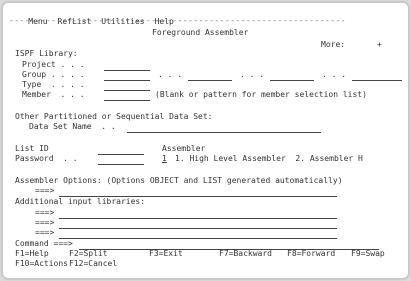 The image size is (411, 281). I want to click on options-arrow: ===>, so click(45, 190).